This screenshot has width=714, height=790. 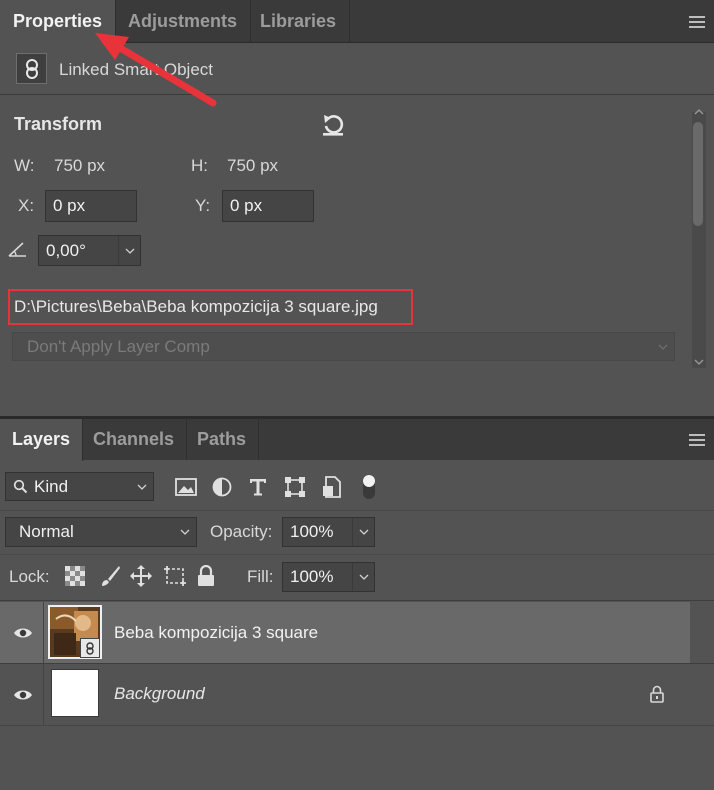 I want to click on width-label: W:, so click(x=24, y=165).